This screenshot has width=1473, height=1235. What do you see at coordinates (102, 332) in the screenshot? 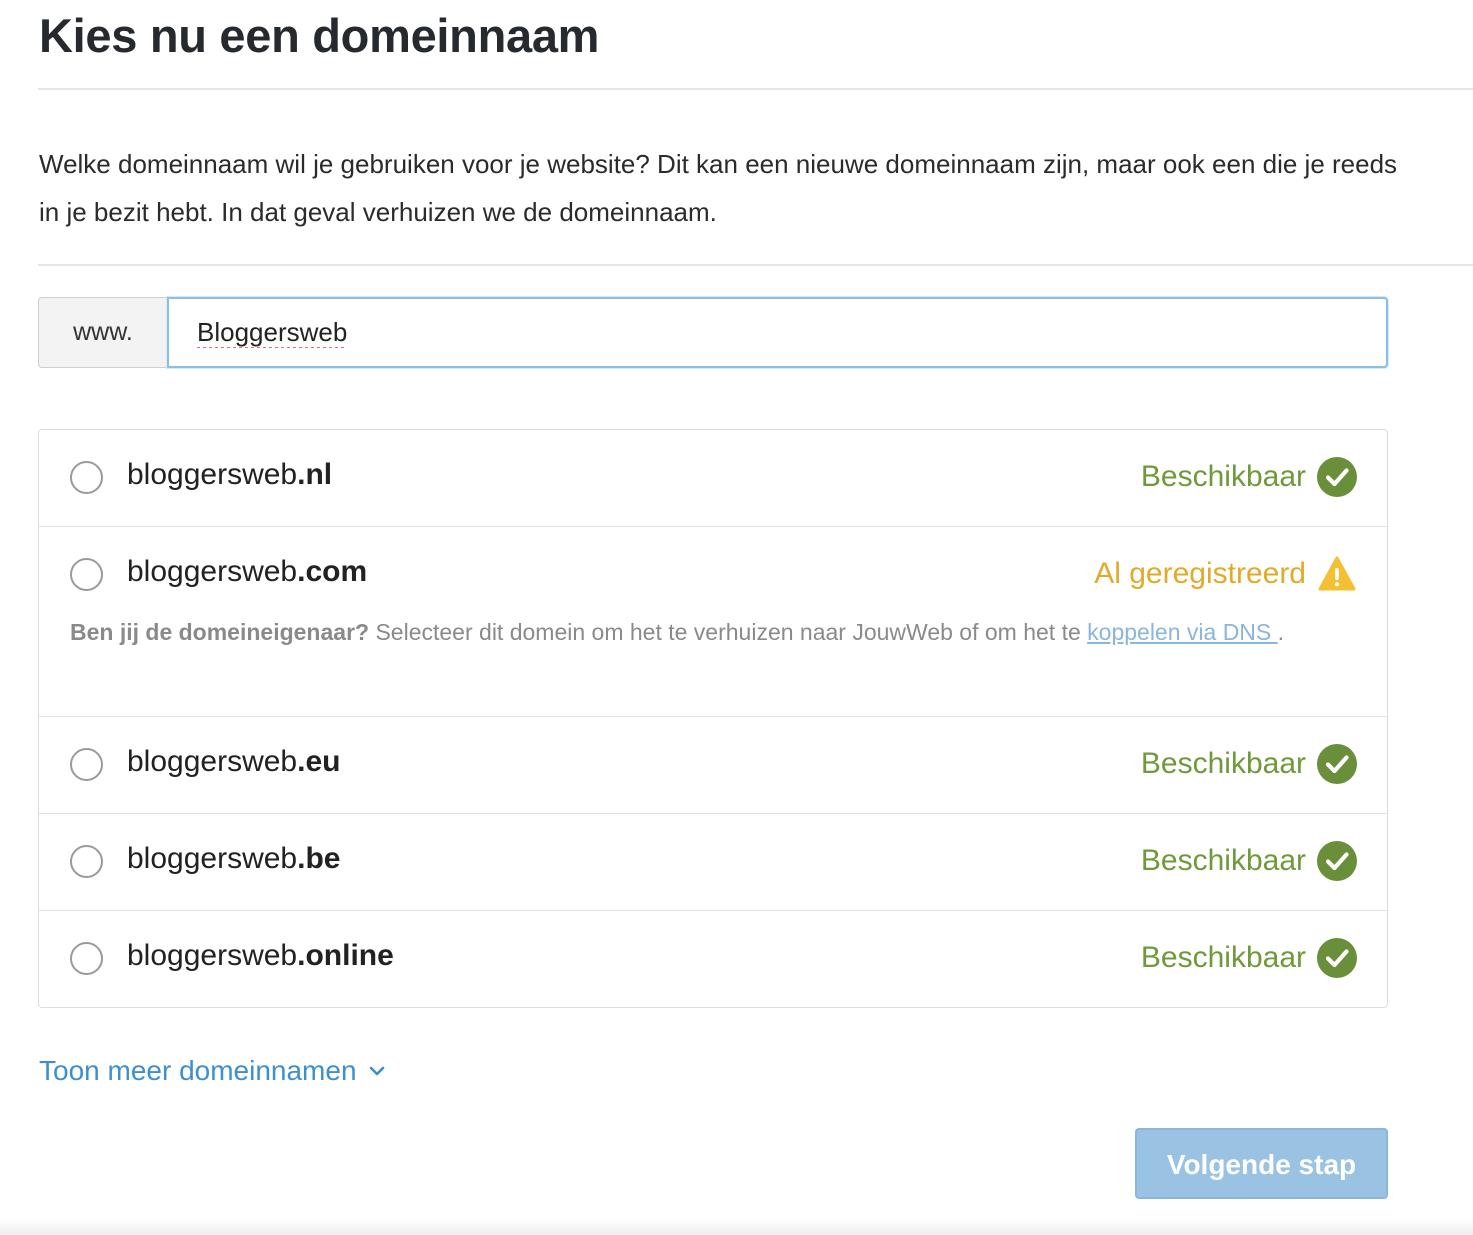
I see `www-prefix: www.` at bounding box center [102, 332].